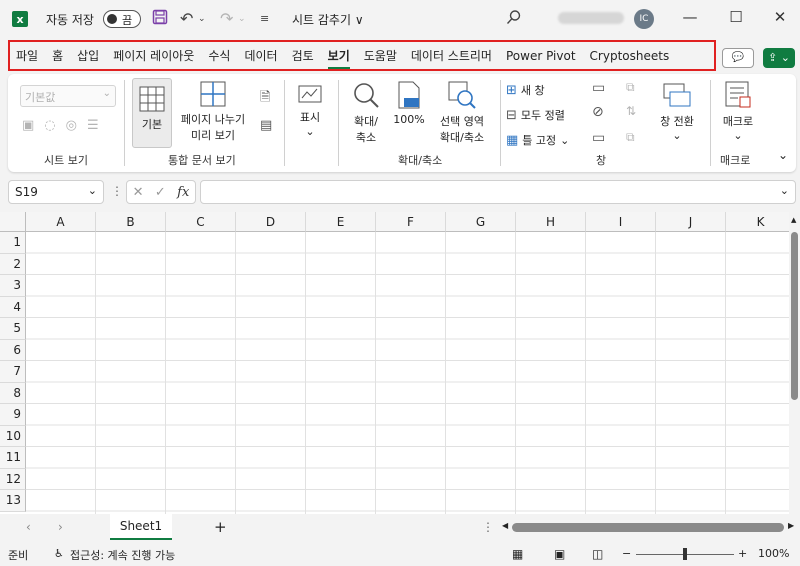 The image size is (800, 566). I want to click on vertical-scrollbar: ▲, so click(794, 363).